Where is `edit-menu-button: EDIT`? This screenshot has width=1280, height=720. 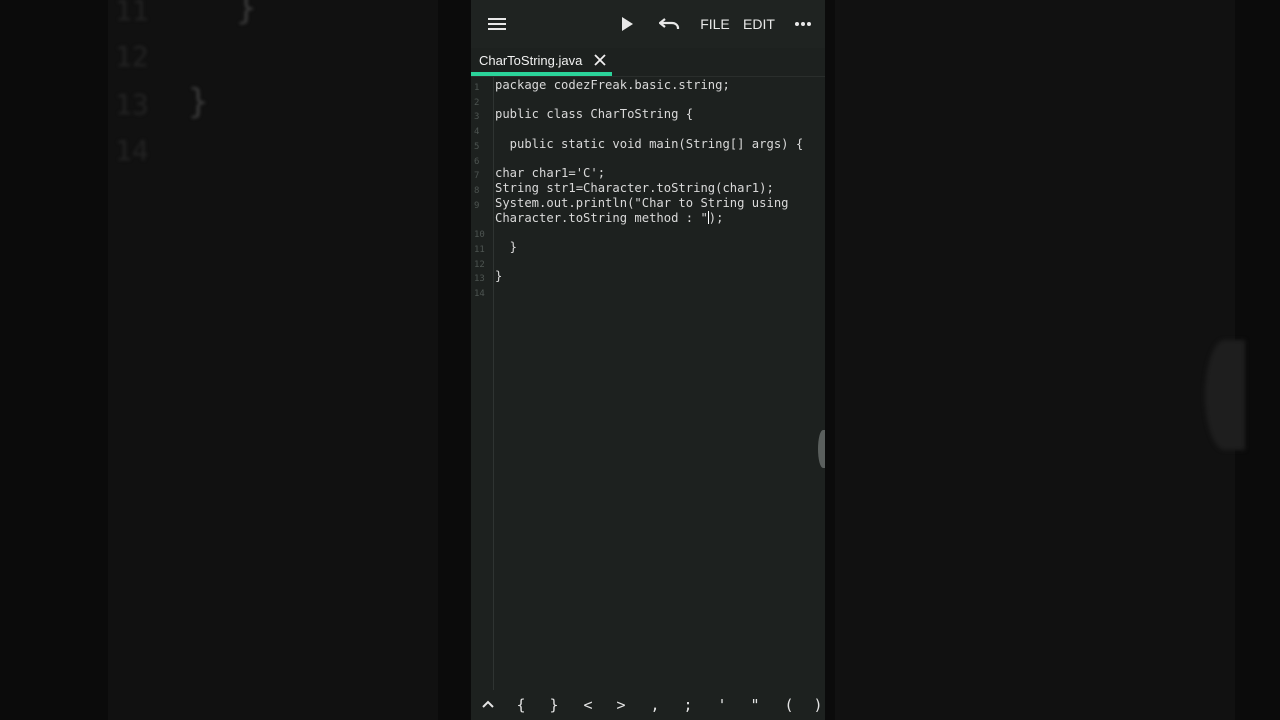
edit-menu-button: EDIT is located at coordinates (759, 24).